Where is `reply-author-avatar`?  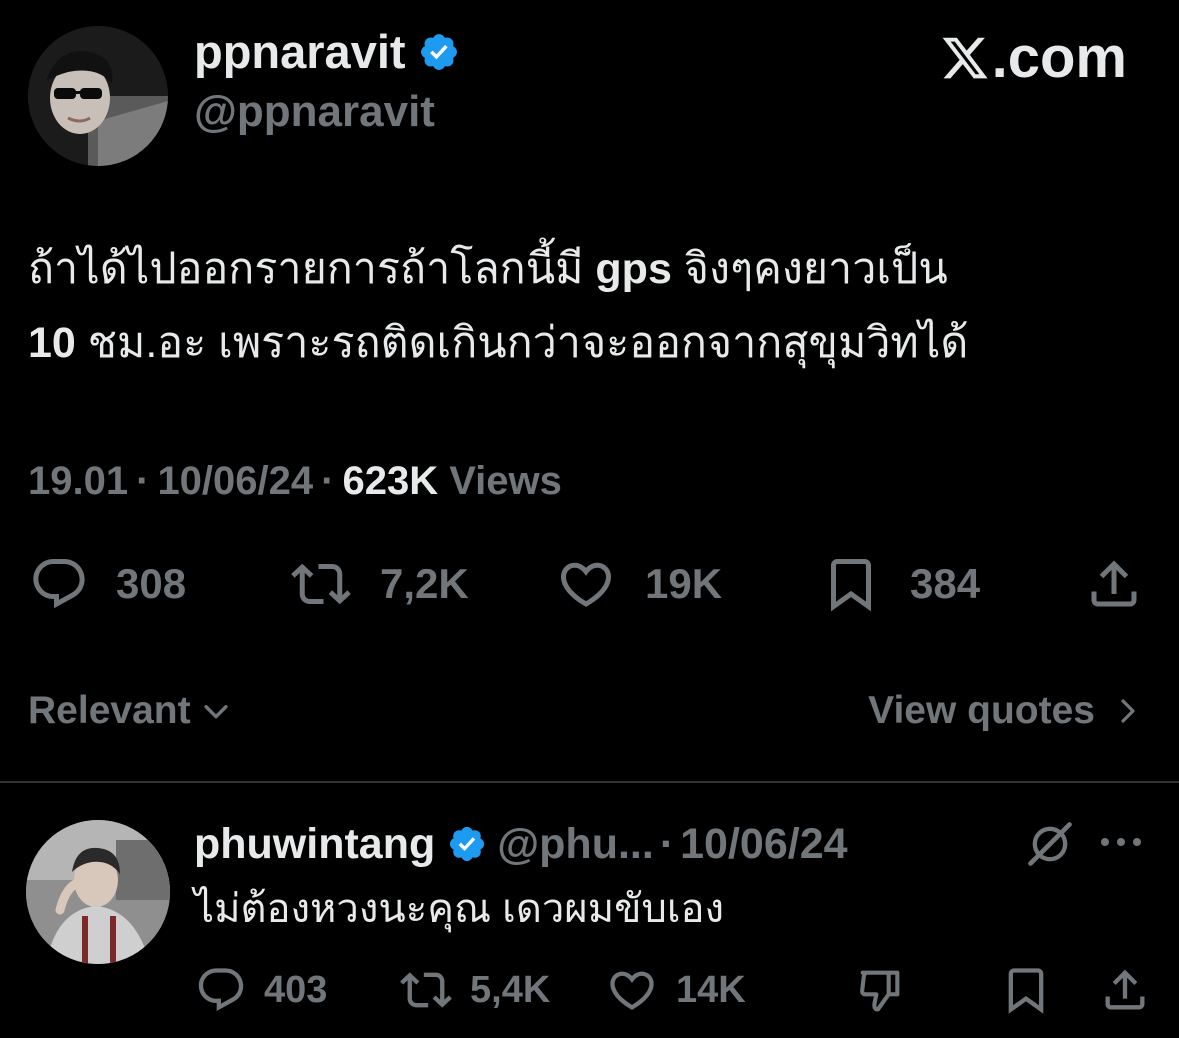
reply-author-avatar is located at coordinates (98, 892).